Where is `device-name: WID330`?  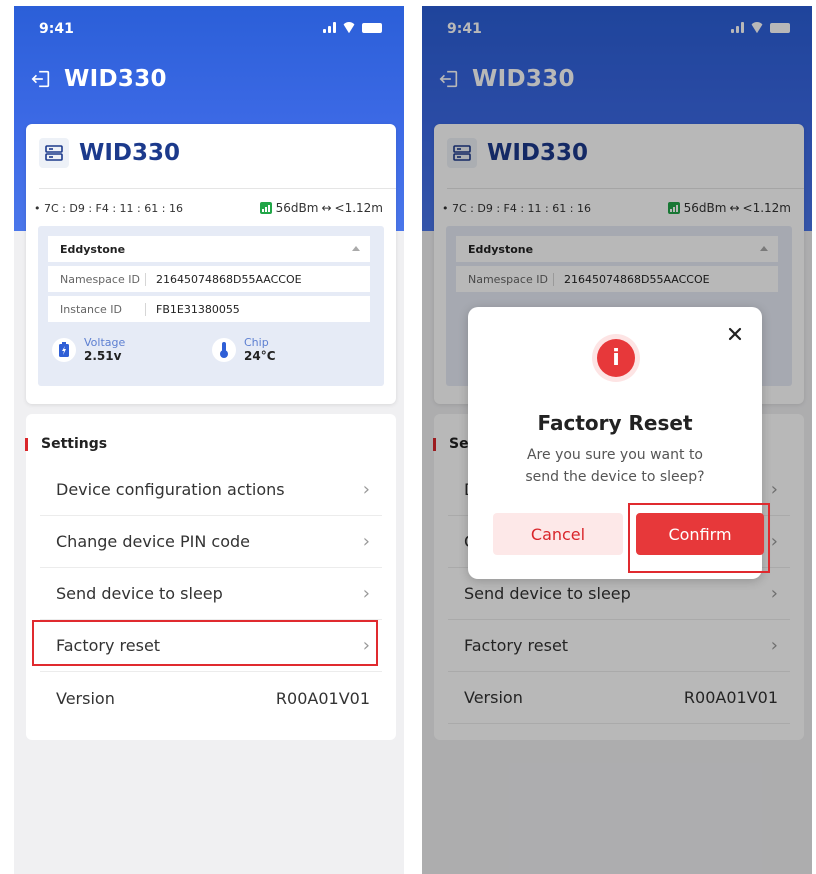
device-name: WID330 is located at coordinates (130, 153).